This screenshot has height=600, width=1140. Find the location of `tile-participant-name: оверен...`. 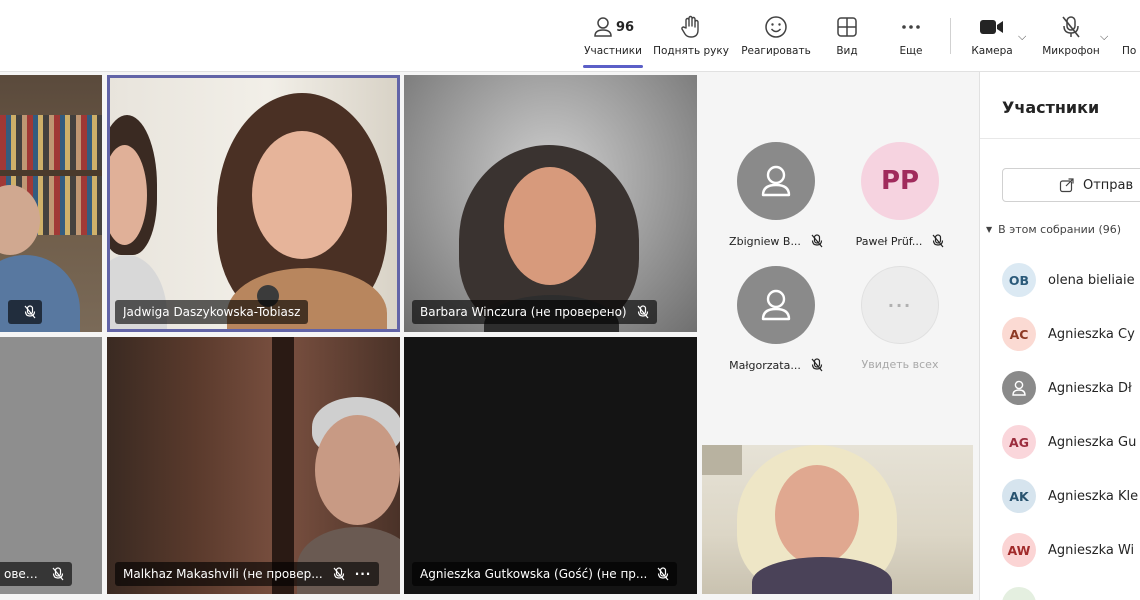

tile-participant-name: оверен... is located at coordinates (23, 574).